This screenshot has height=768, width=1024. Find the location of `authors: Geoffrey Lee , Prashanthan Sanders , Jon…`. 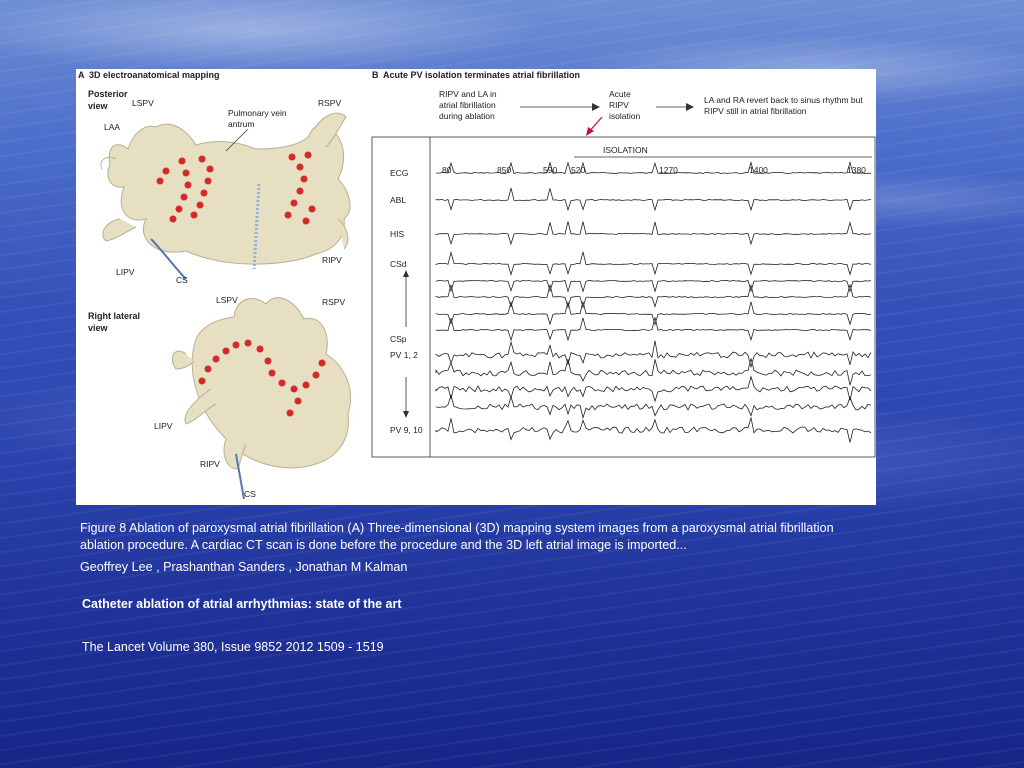

authors: Geoffrey Lee , Prashanthan Sanders , Jon… is located at coordinates (244, 567).